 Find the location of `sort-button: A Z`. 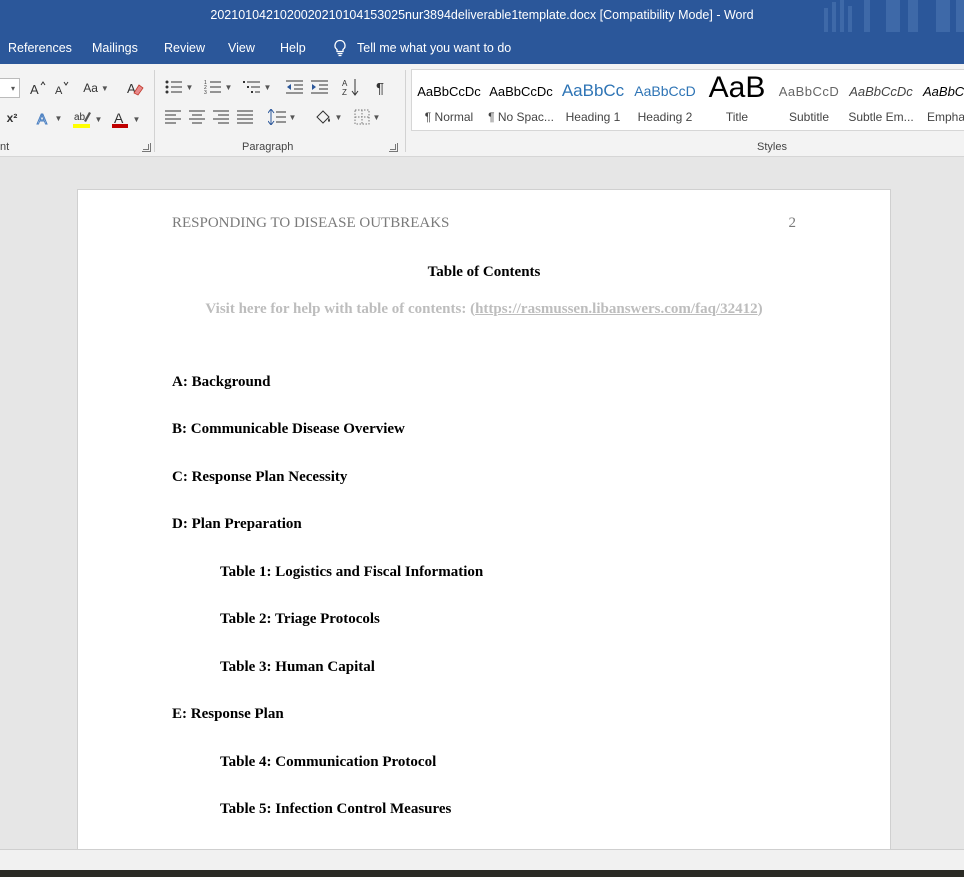

sort-button: A Z is located at coordinates (351, 87).